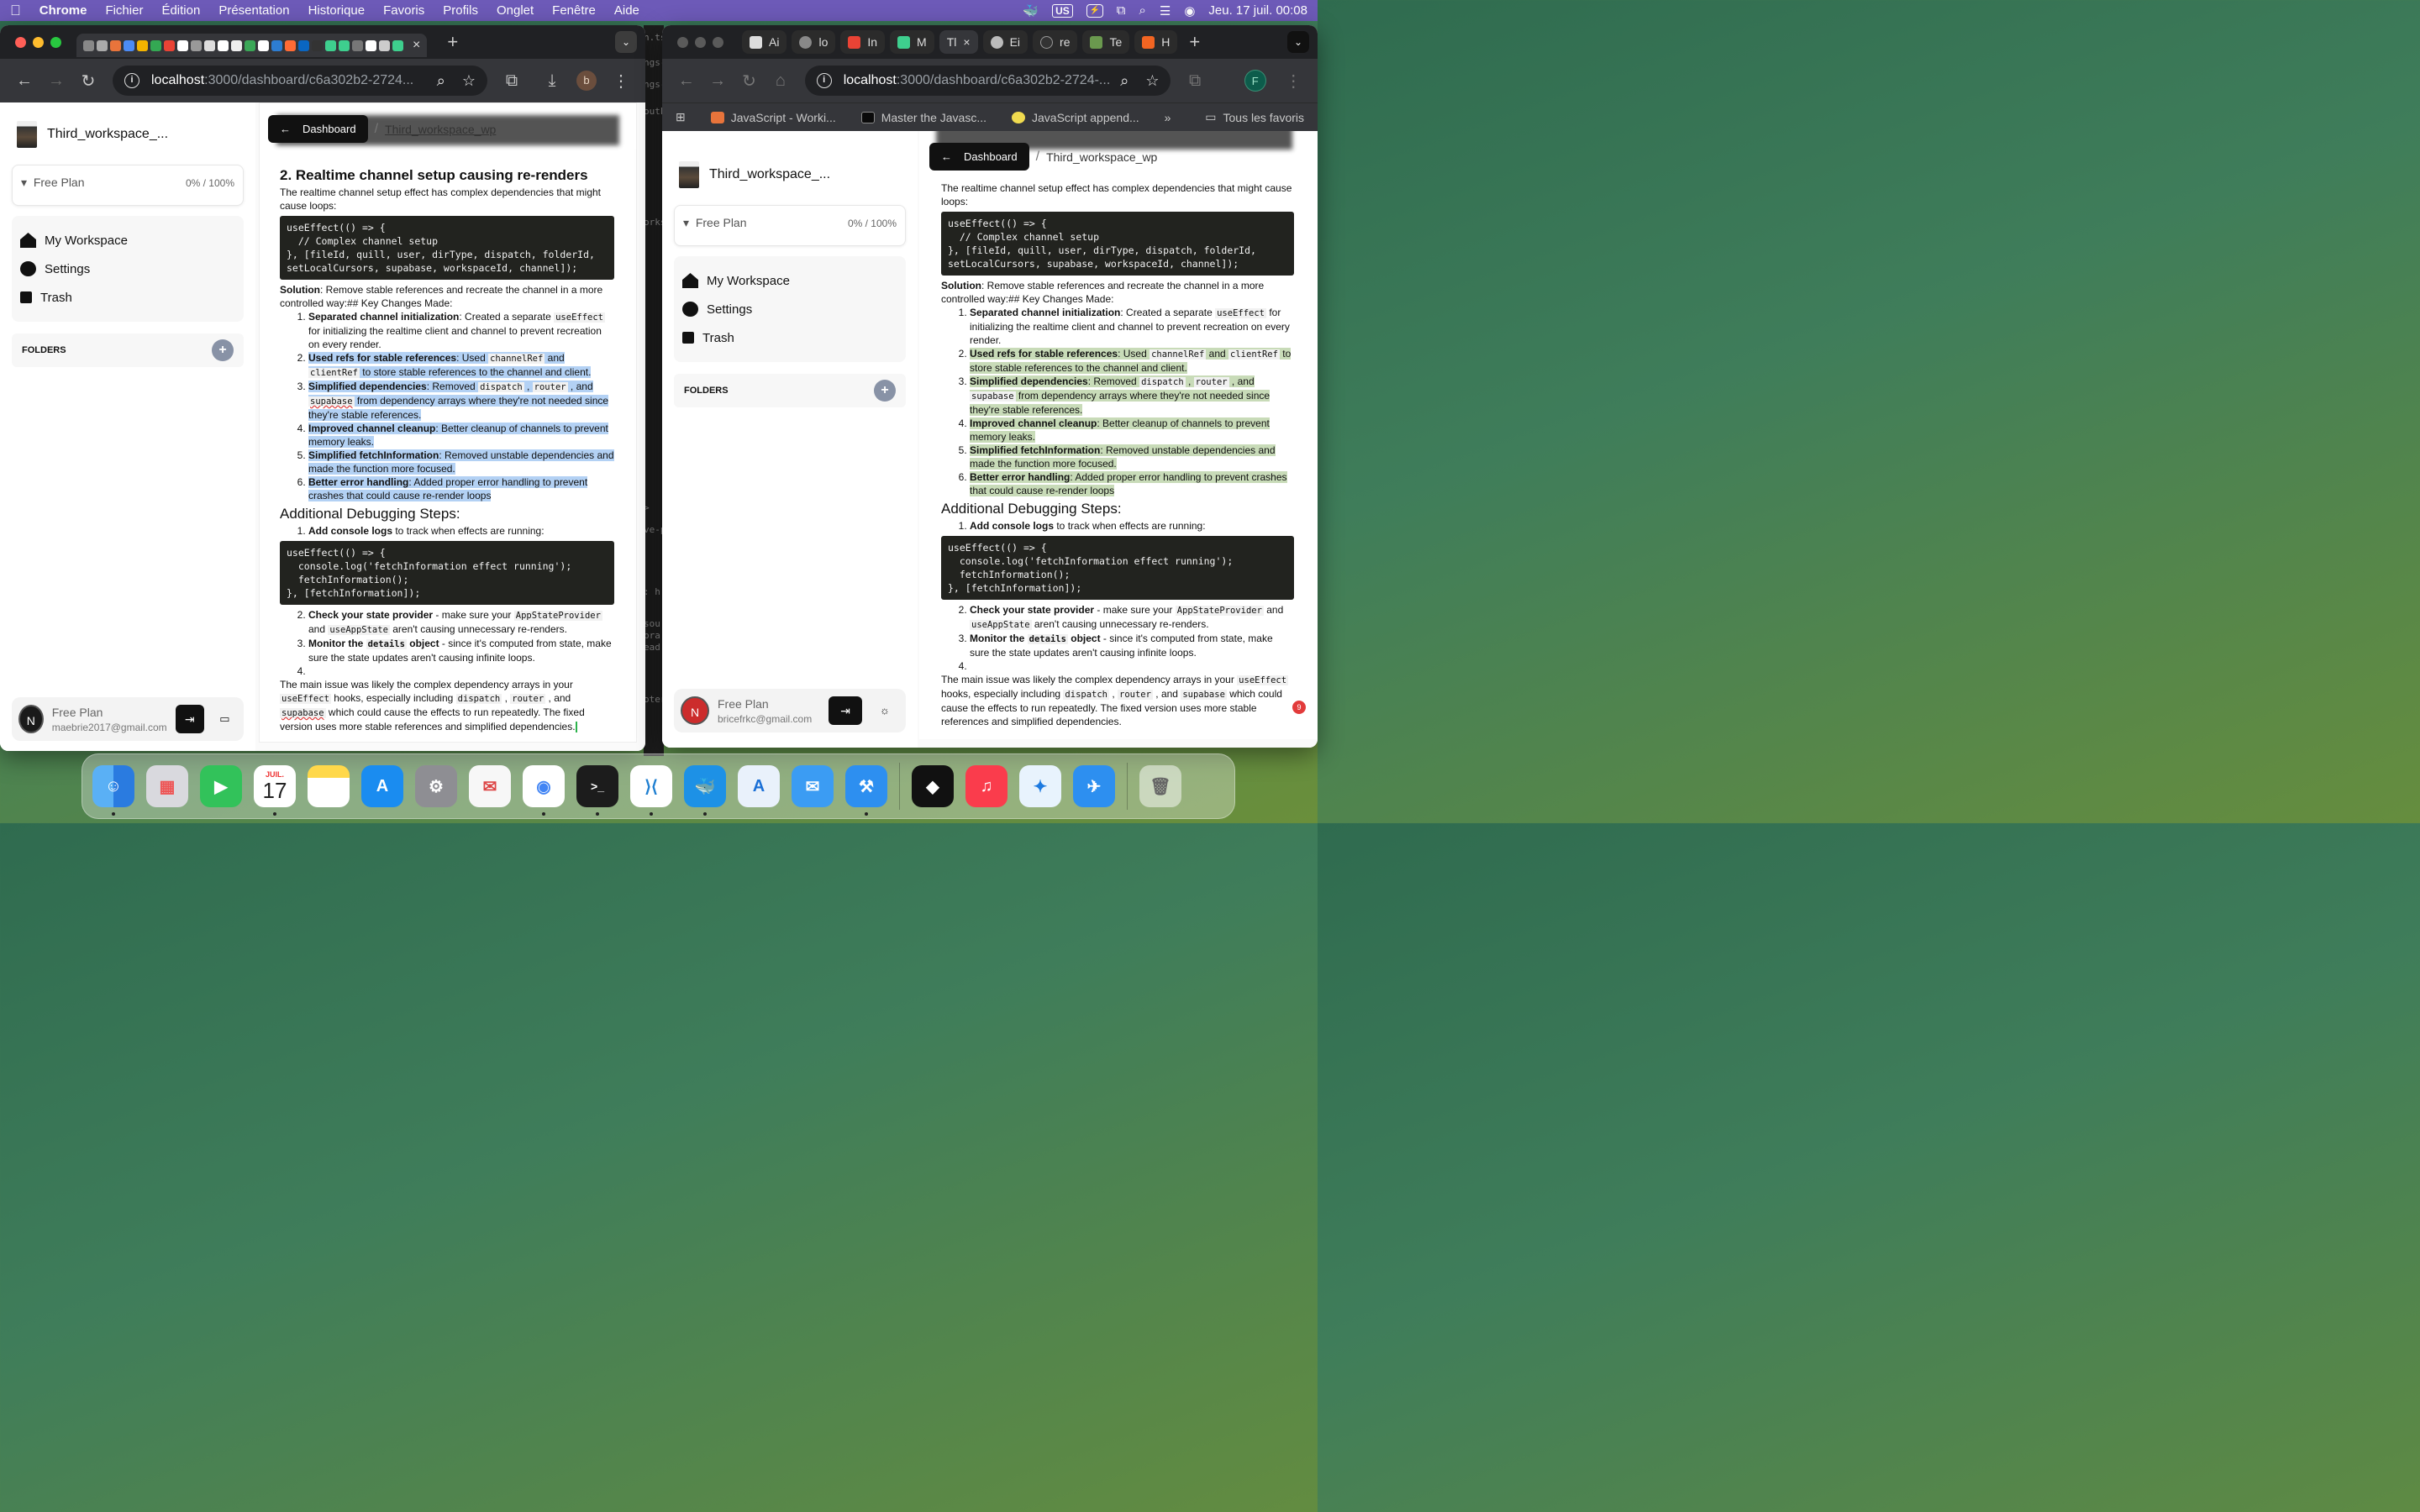 This screenshot has width=2420, height=1512. I want to click on nav-my-workspace: My Workspace, so click(128, 240).